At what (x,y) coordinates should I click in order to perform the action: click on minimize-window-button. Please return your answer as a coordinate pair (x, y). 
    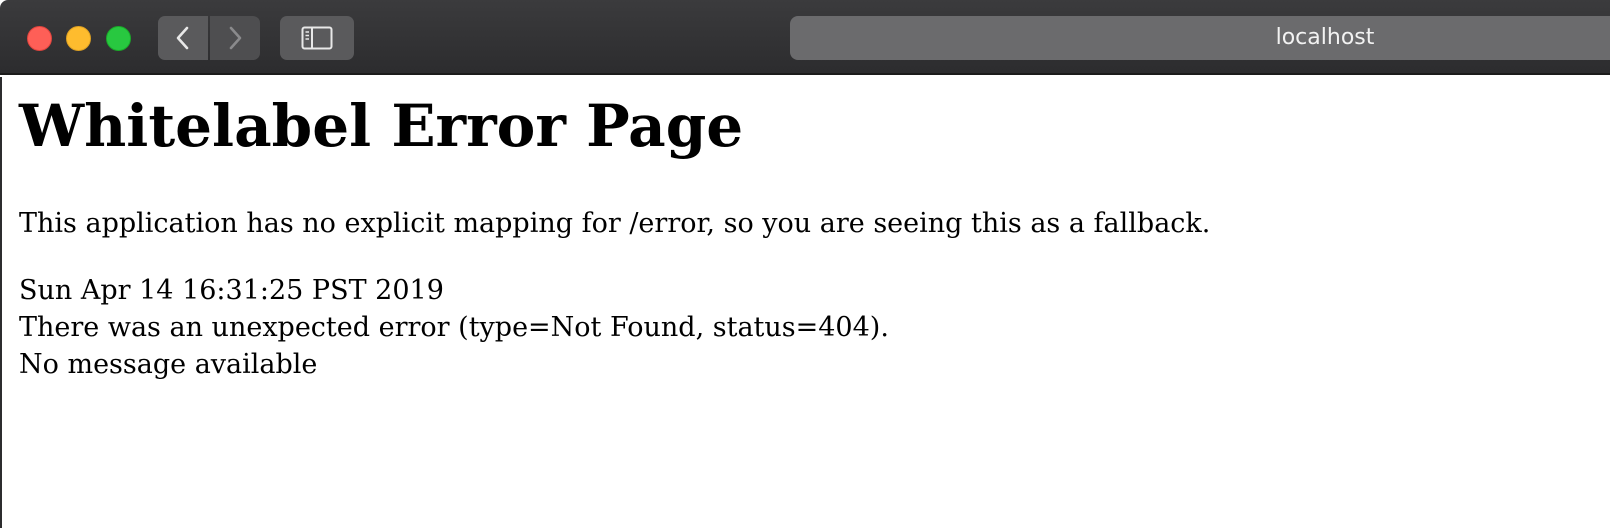
    Looking at the image, I should click on (78, 38).